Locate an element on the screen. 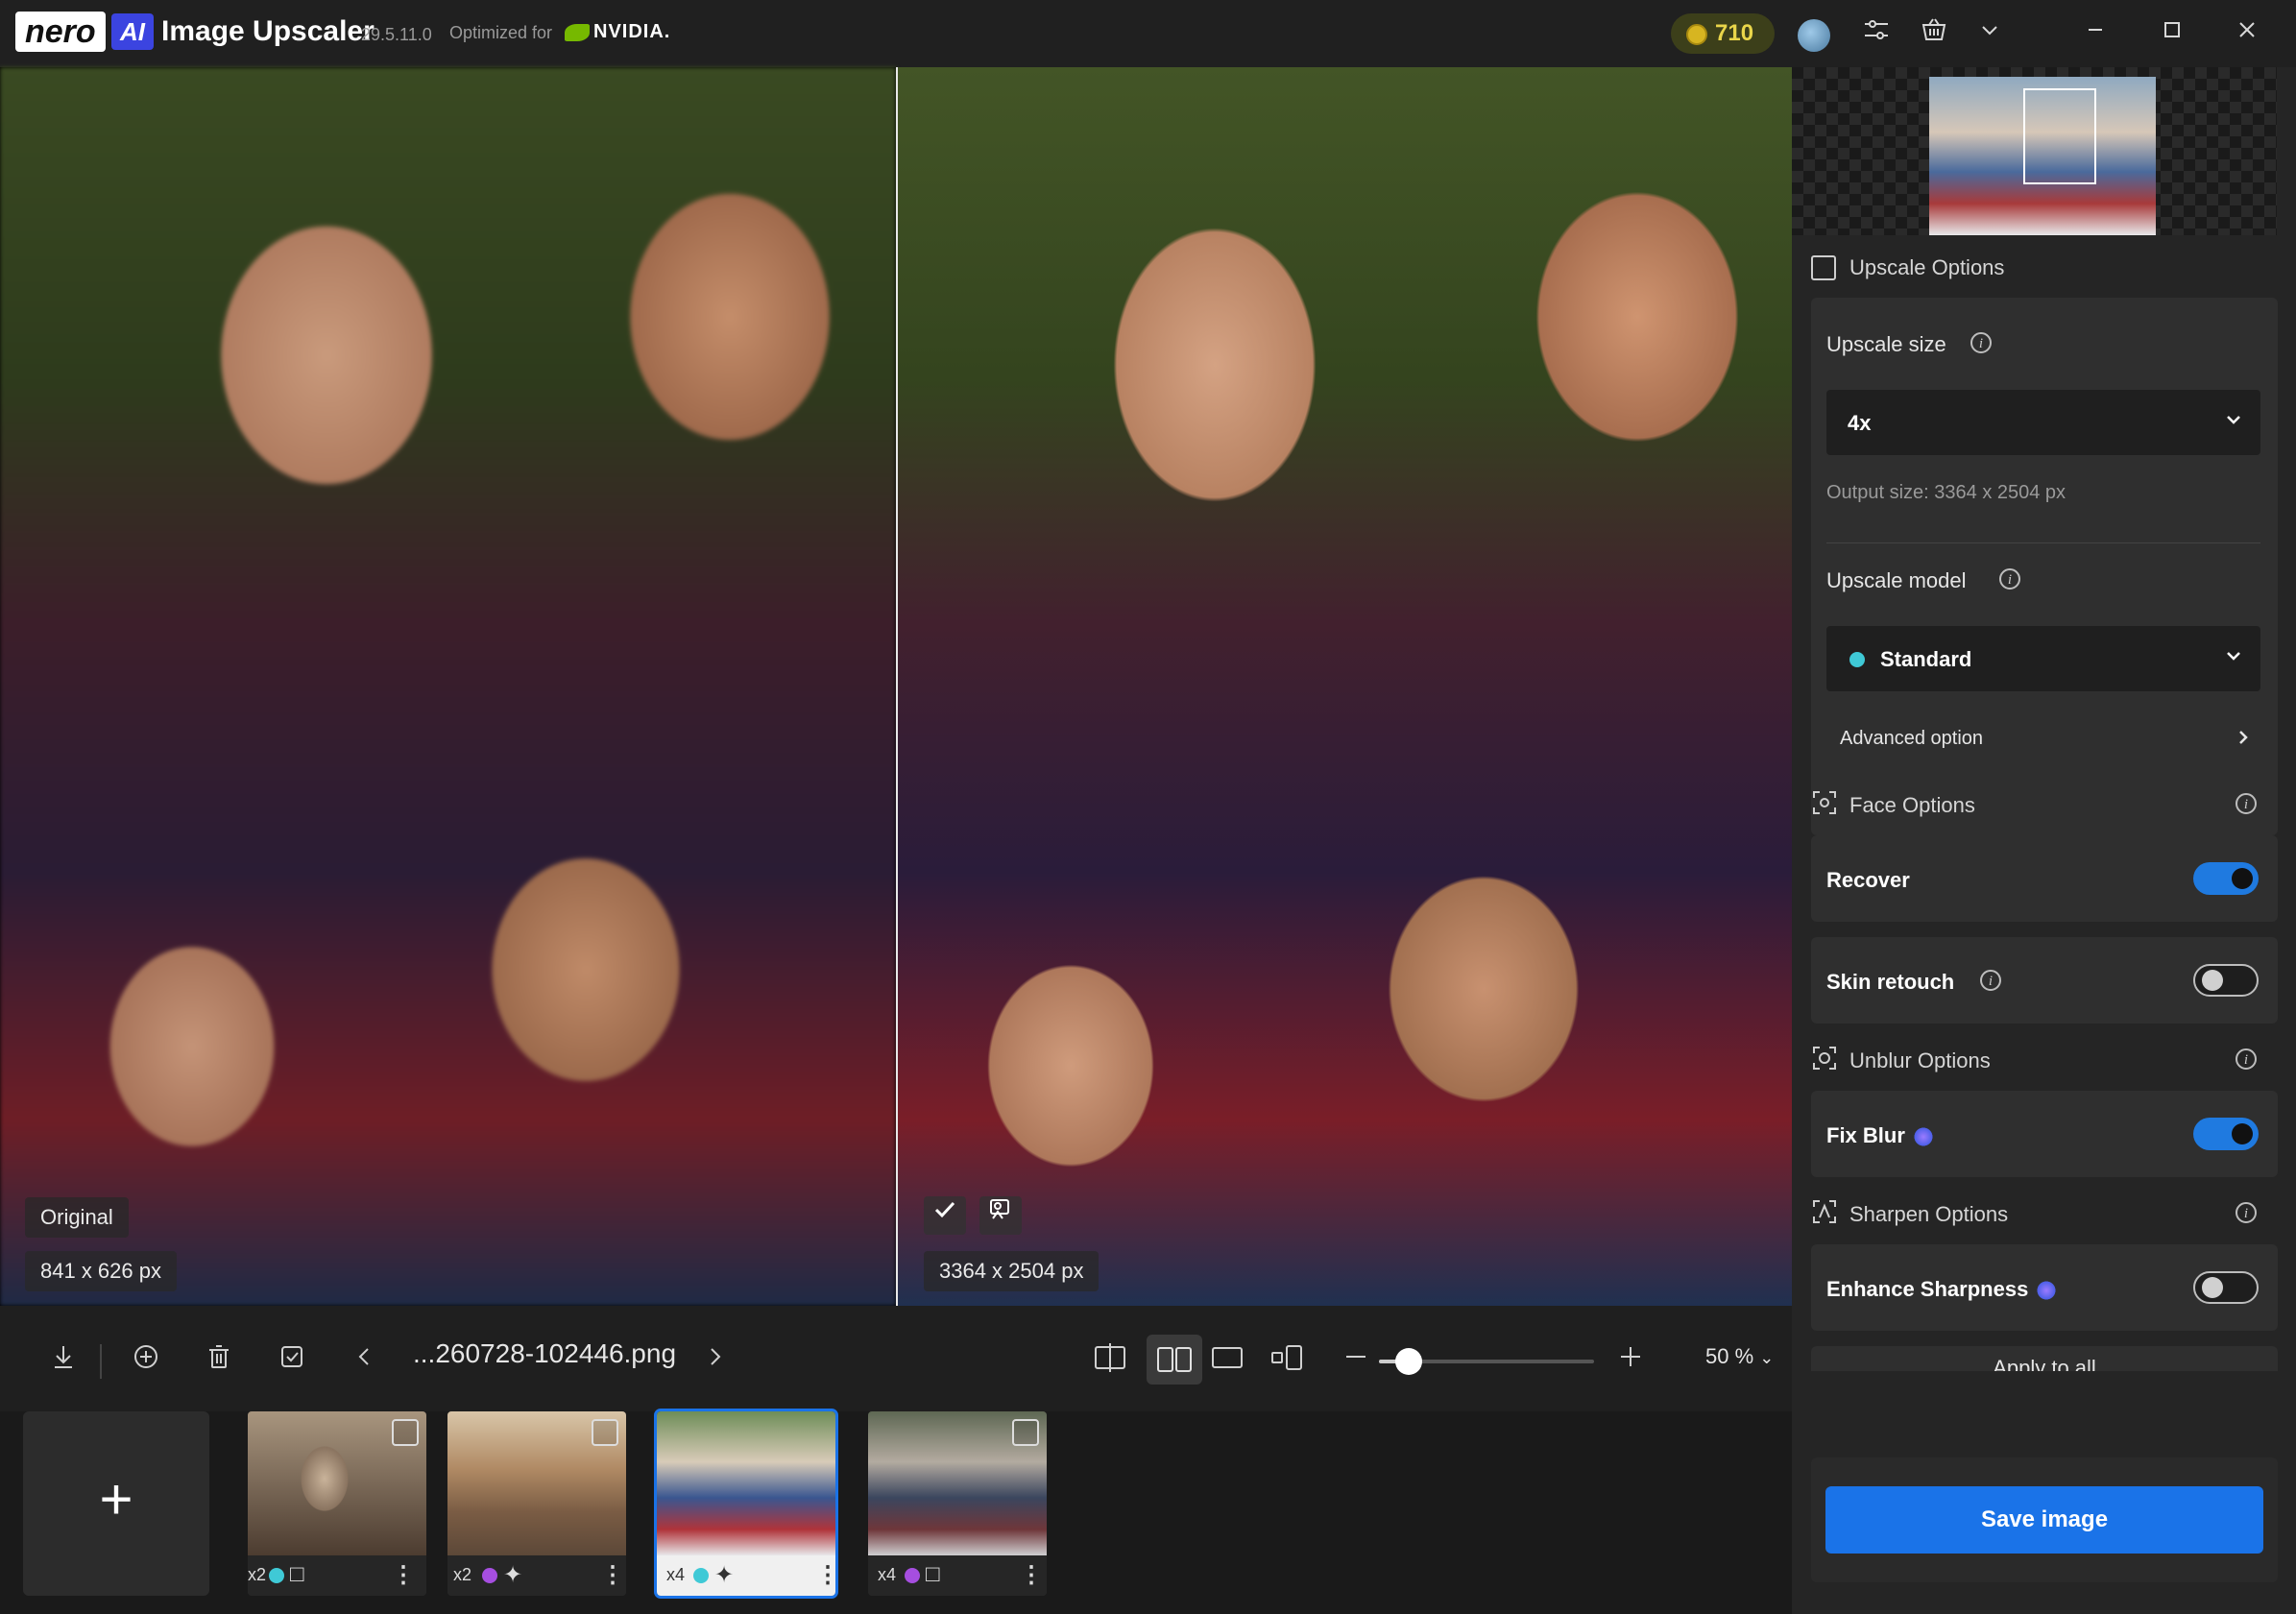 The height and width of the screenshot is (1614, 2296). split-view-icon is located at coordinates (1110, 1359).